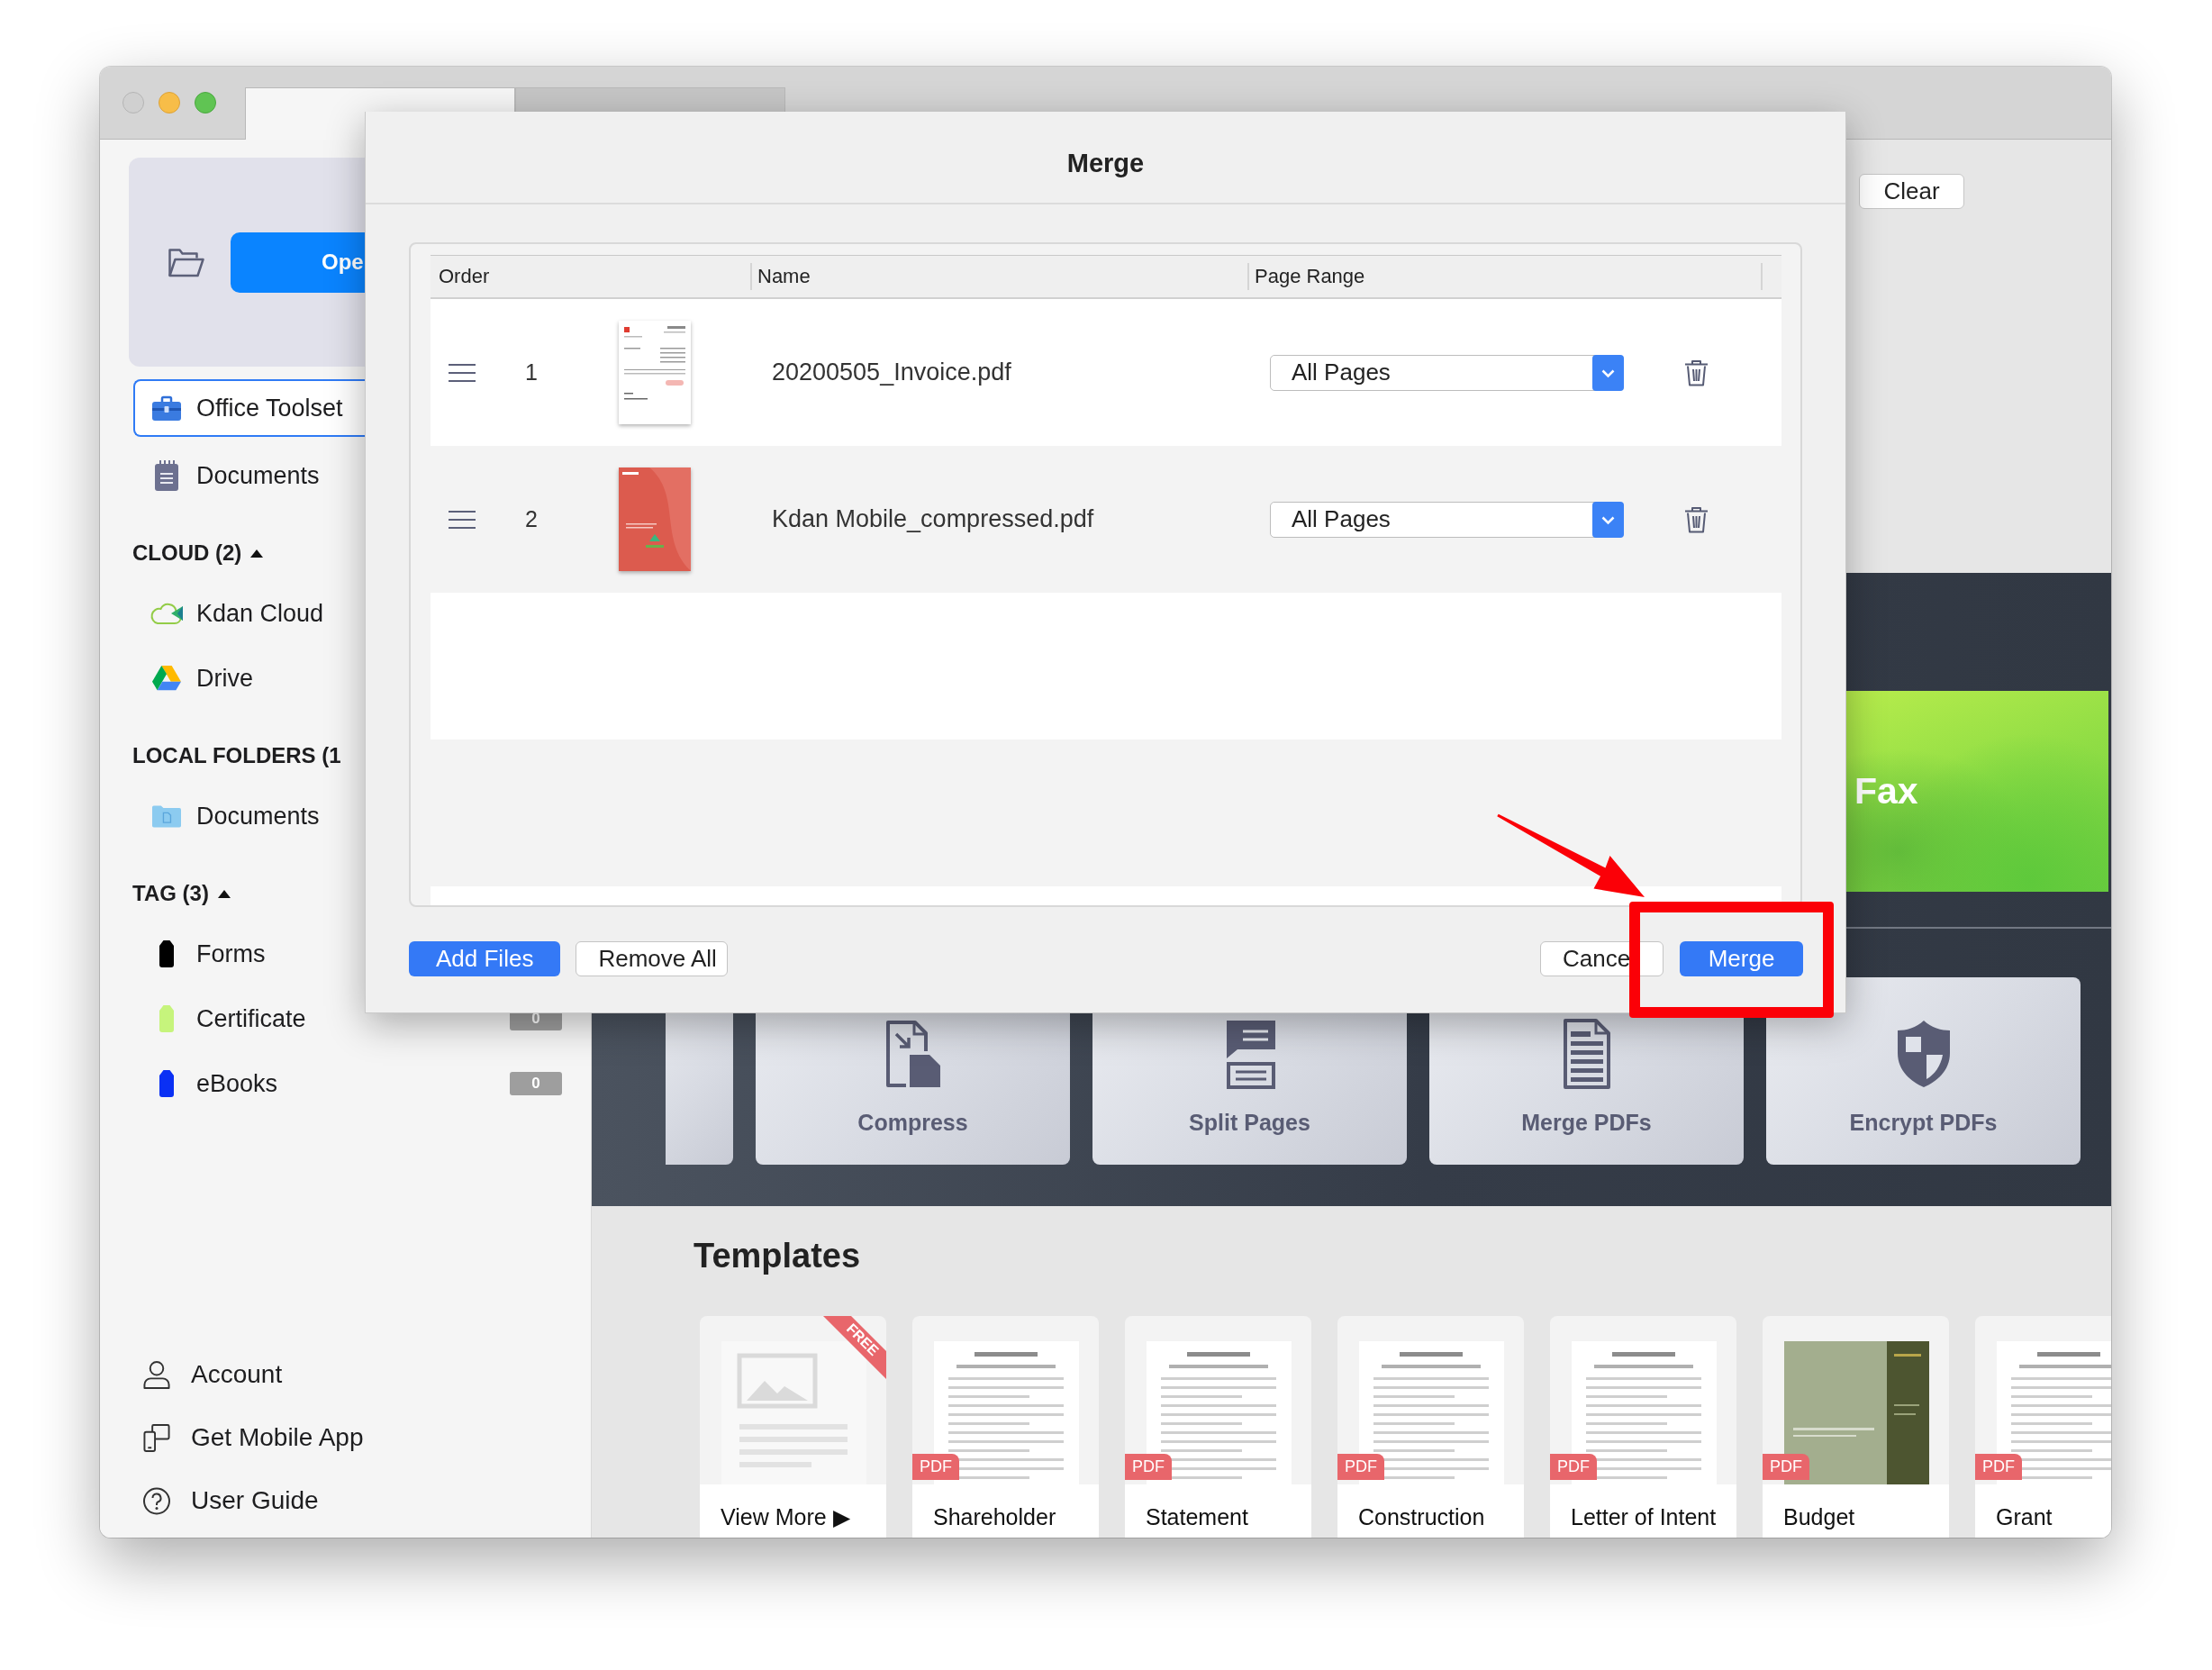 The height and width of the screenshot is (1670, 2212). Describe the element at coordinates (298, 262) in the screenshot. I see `open-button: Ope` at that location.